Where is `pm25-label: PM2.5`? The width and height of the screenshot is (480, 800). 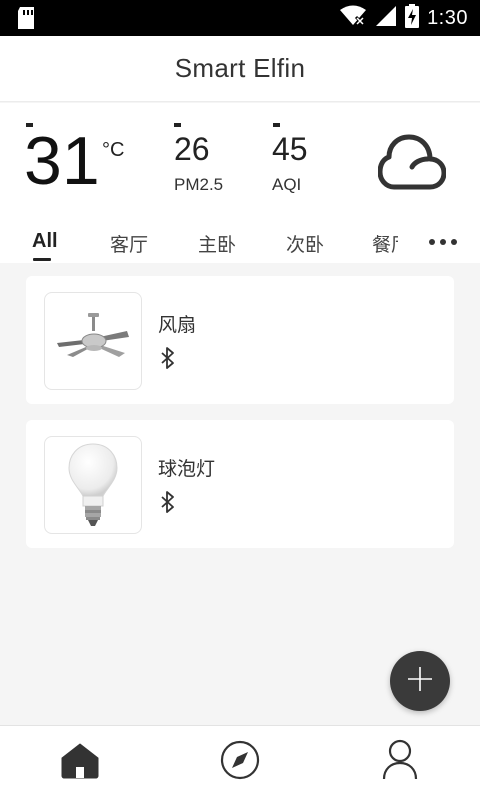
pm25-label: PM2.5 is located at coordinates (199, 184).